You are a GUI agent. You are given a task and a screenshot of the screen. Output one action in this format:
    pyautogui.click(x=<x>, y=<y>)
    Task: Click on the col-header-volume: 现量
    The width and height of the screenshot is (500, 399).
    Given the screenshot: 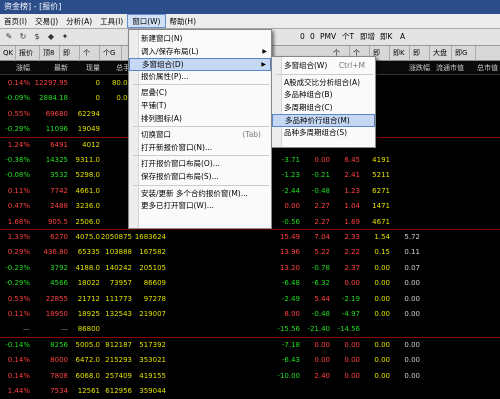 What is the action you would take?
    pyautogui.click(x=84, y=68)
    